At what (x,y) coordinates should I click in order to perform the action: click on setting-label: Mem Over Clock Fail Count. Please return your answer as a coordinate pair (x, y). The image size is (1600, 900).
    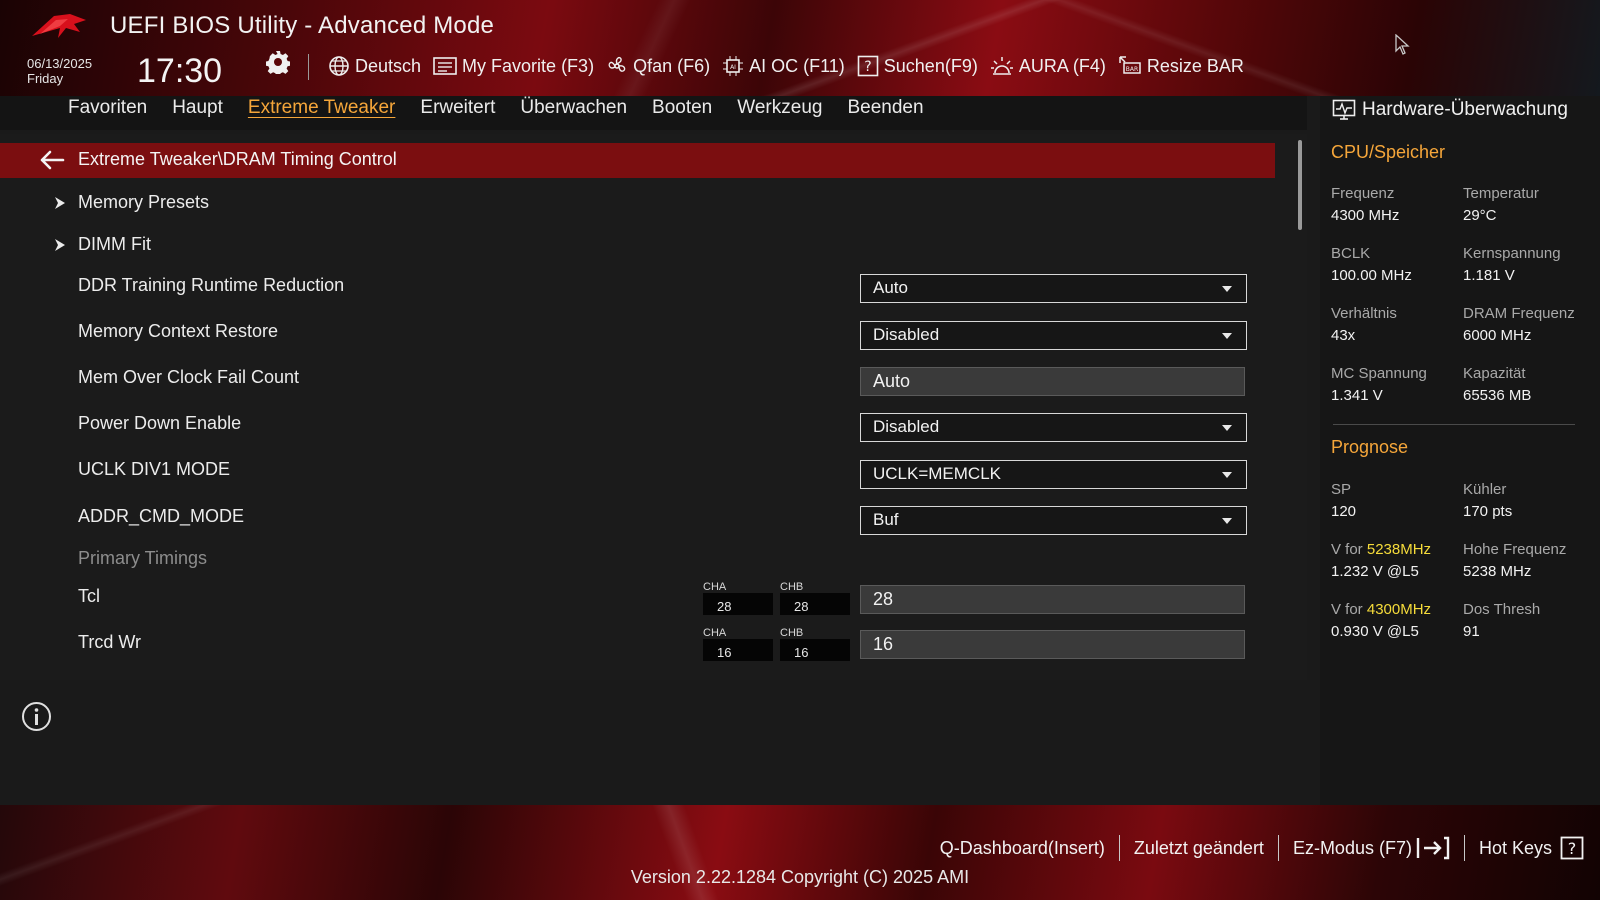
    Looking at the image, I should click on (189, 377).